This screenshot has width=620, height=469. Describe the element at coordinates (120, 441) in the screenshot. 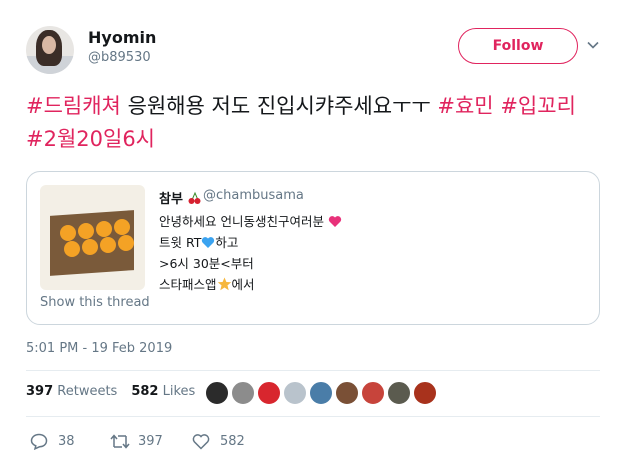

I see `retweet-icon` at that location.